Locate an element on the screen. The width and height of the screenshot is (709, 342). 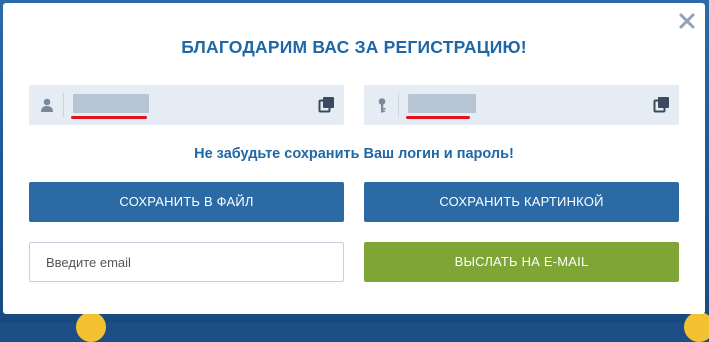
login-value is located at coordinates (111, 103).